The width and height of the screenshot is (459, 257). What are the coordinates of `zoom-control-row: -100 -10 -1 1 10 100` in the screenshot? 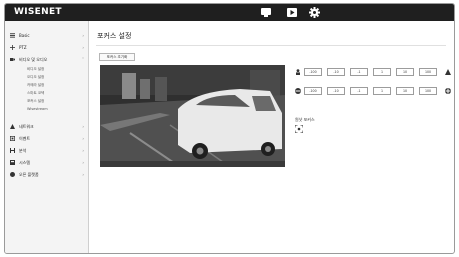 It's located at (374, 72).